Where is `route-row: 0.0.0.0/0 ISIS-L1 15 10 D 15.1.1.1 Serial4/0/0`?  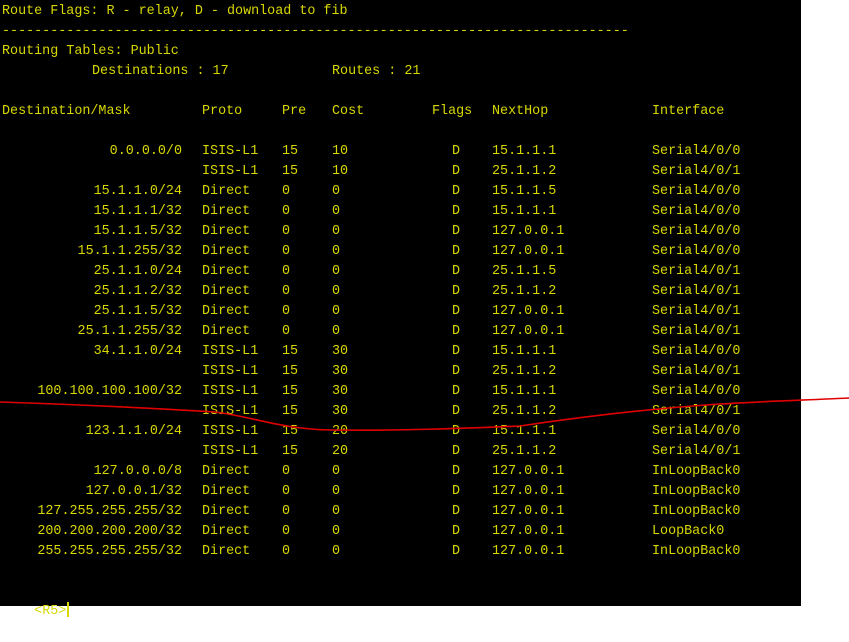 route-row: 0.0.0.0/0 ISIS-L1 15 10 D 15.1.1.1 Serial4/0/0 is located at coordinates (399, 152).